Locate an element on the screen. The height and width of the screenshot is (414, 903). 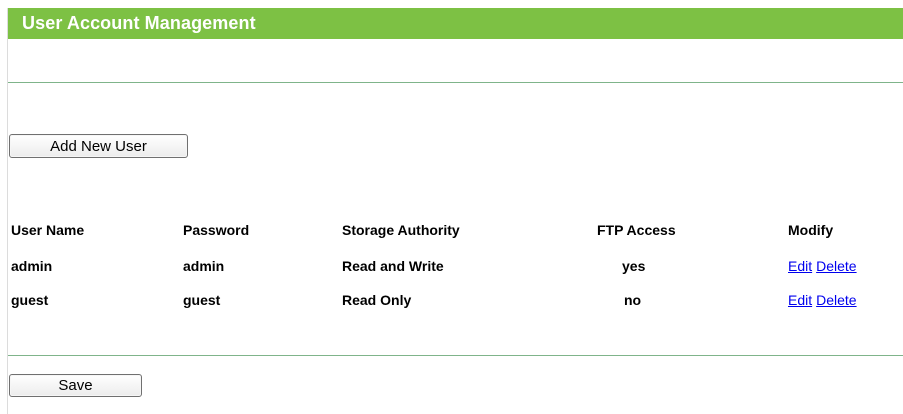
header-storage-authority: Storage Authority is located at coordinates (401, 230).